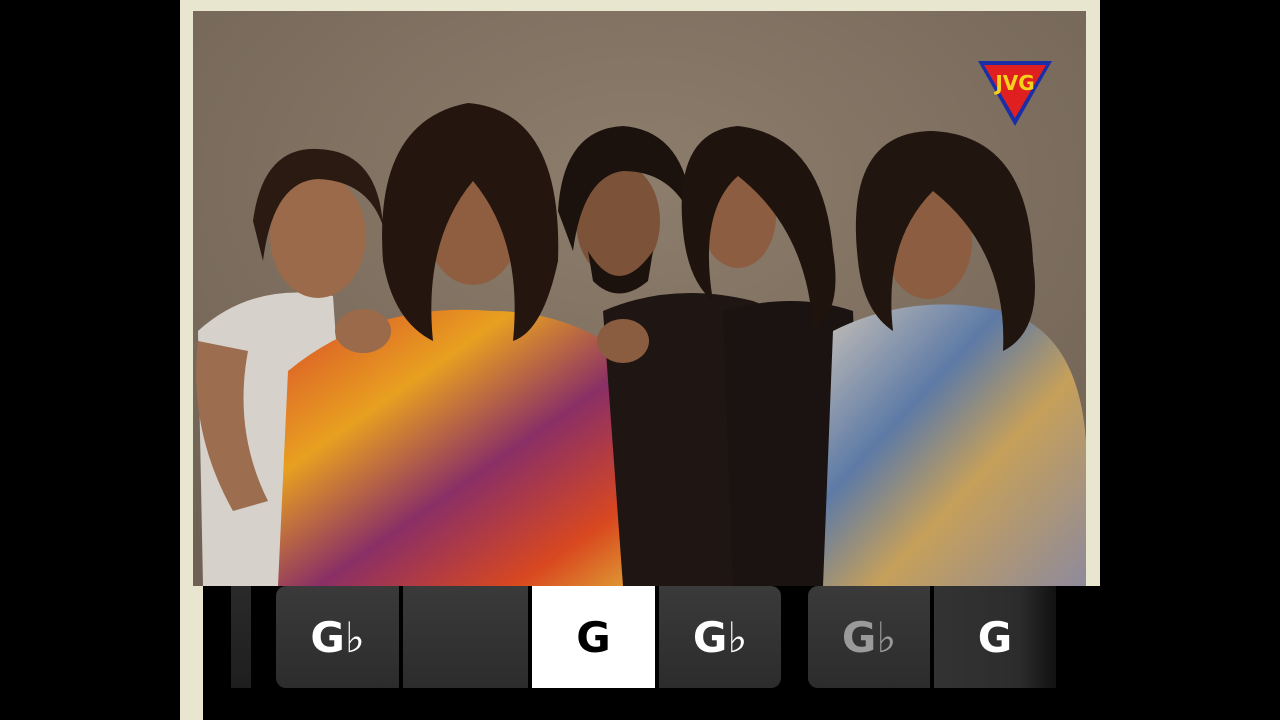 This screenshot has height=720, width=1280. I want to click on chord-cell: G, so click(995, 637).